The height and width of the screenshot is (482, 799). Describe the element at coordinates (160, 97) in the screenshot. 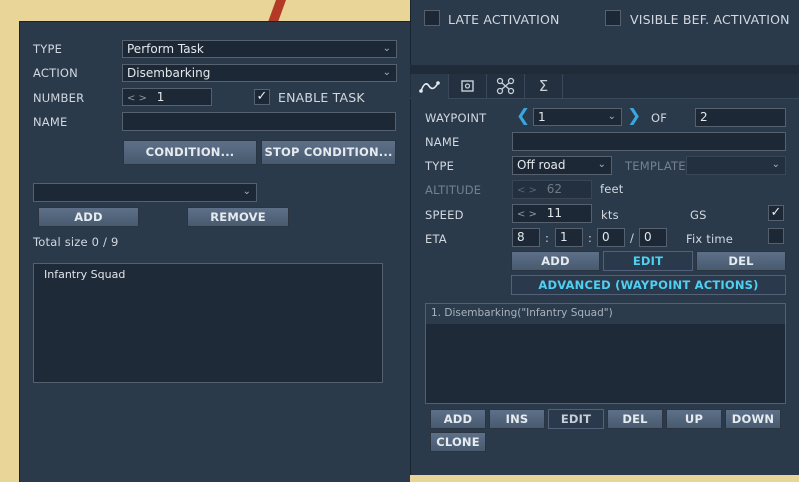

I see `number-value: 1` at that location.